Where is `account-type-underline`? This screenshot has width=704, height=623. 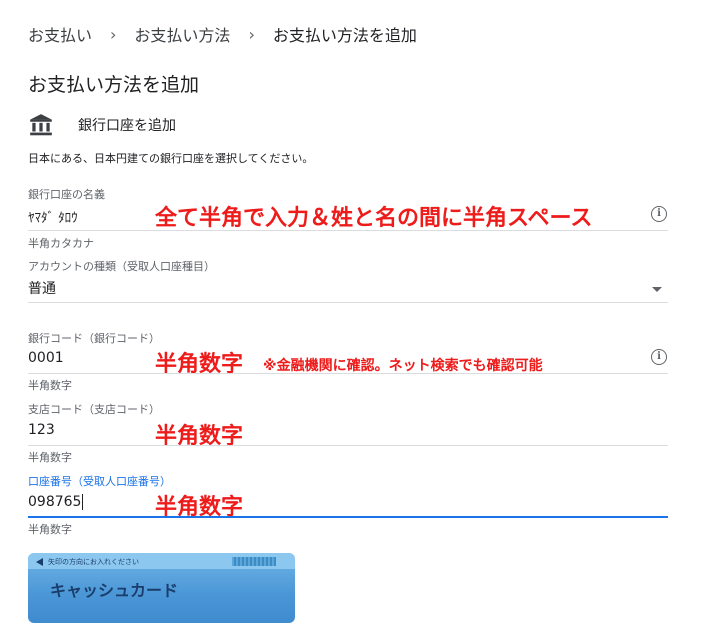
account-type-underline is located at coordinates (348, 302).